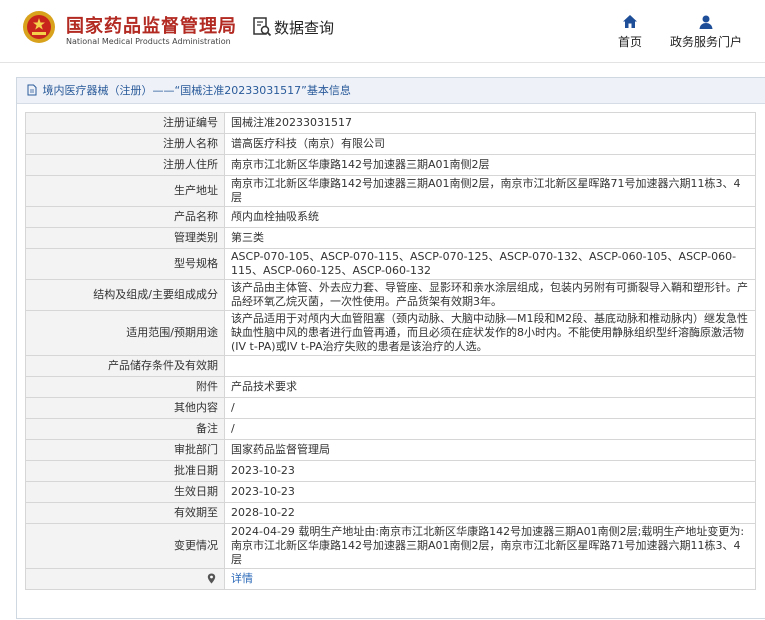 This screenshot has height=620, width=765. I want to click on row-label: 备注, so click(125, 429).